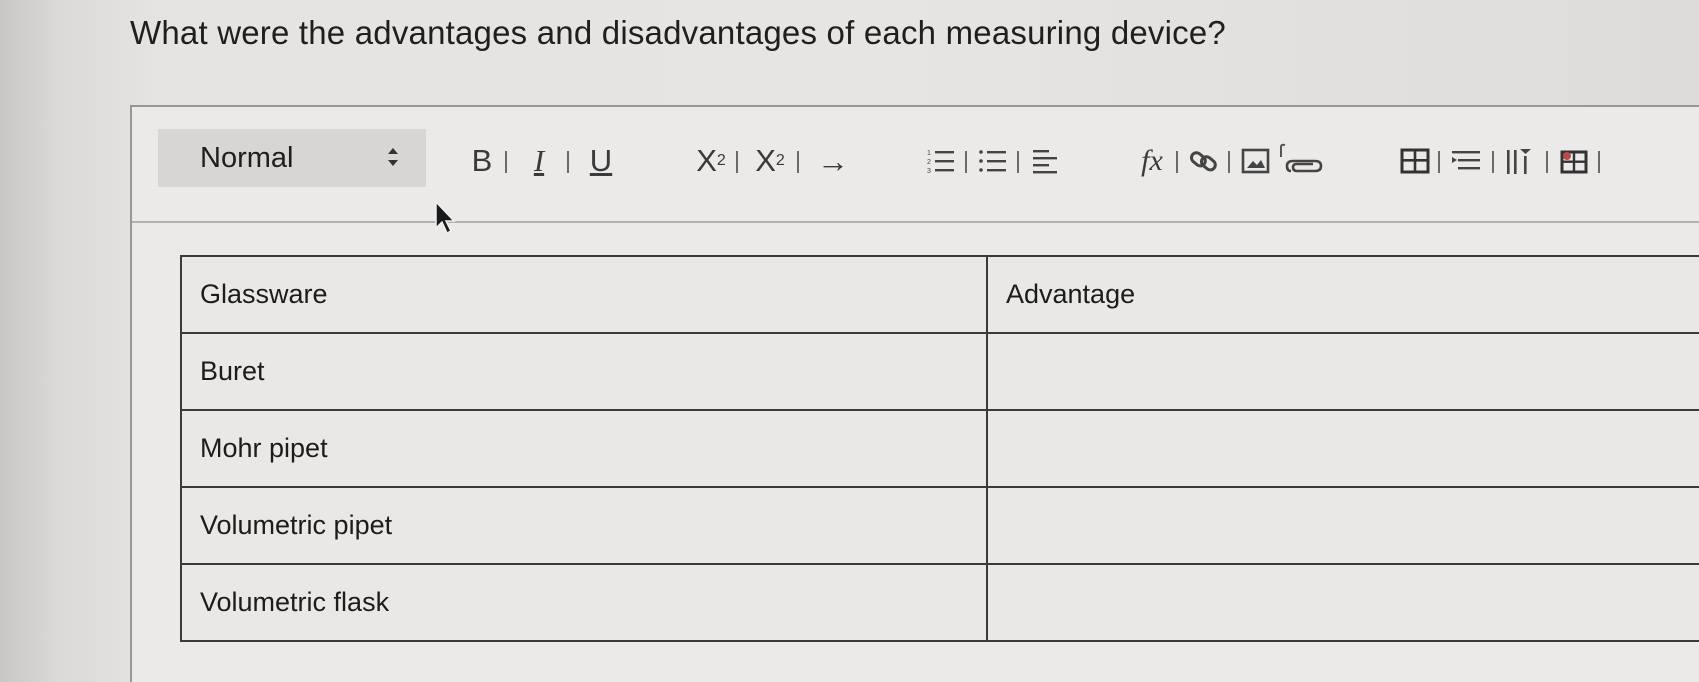  I want to click on formula-button: fx, so click(1152, 161).